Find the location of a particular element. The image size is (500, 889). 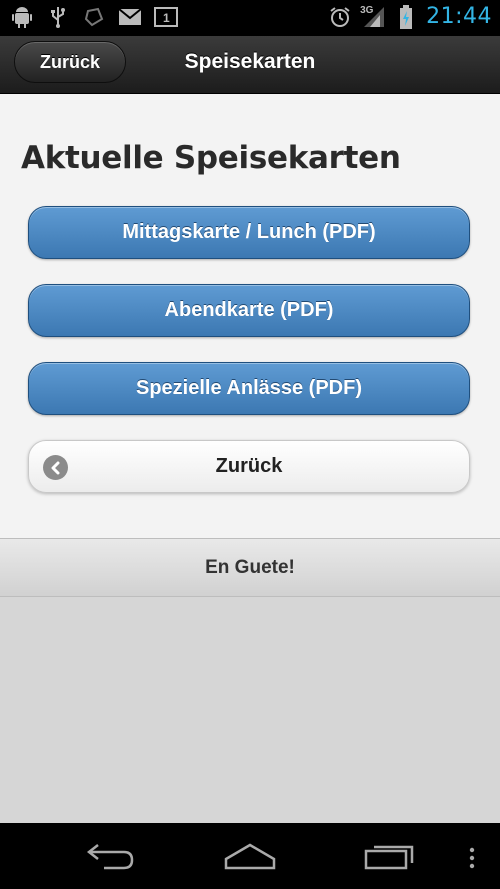

android-debug-icon is located at coordinates (22, 17).